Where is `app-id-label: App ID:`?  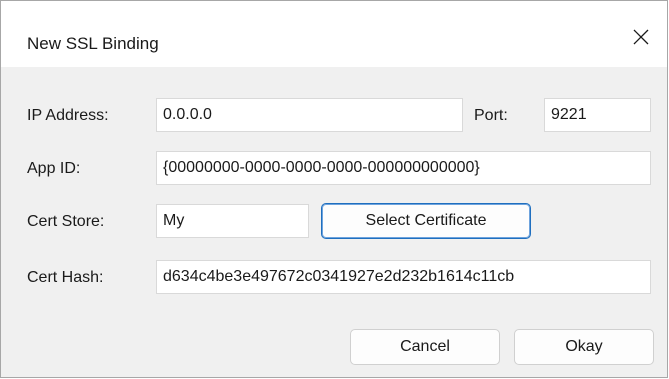 app-id-label: App ID: is located at coordinates (54, 168).